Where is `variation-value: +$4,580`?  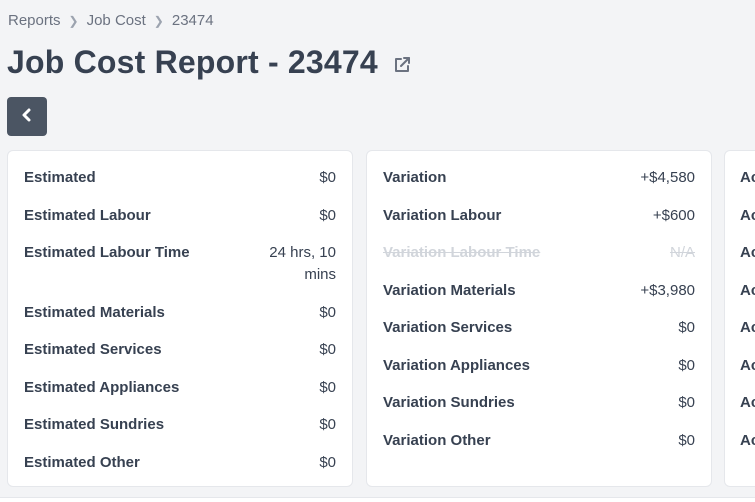
variation-value: +$4,580 is located at coordinates (667, 177).